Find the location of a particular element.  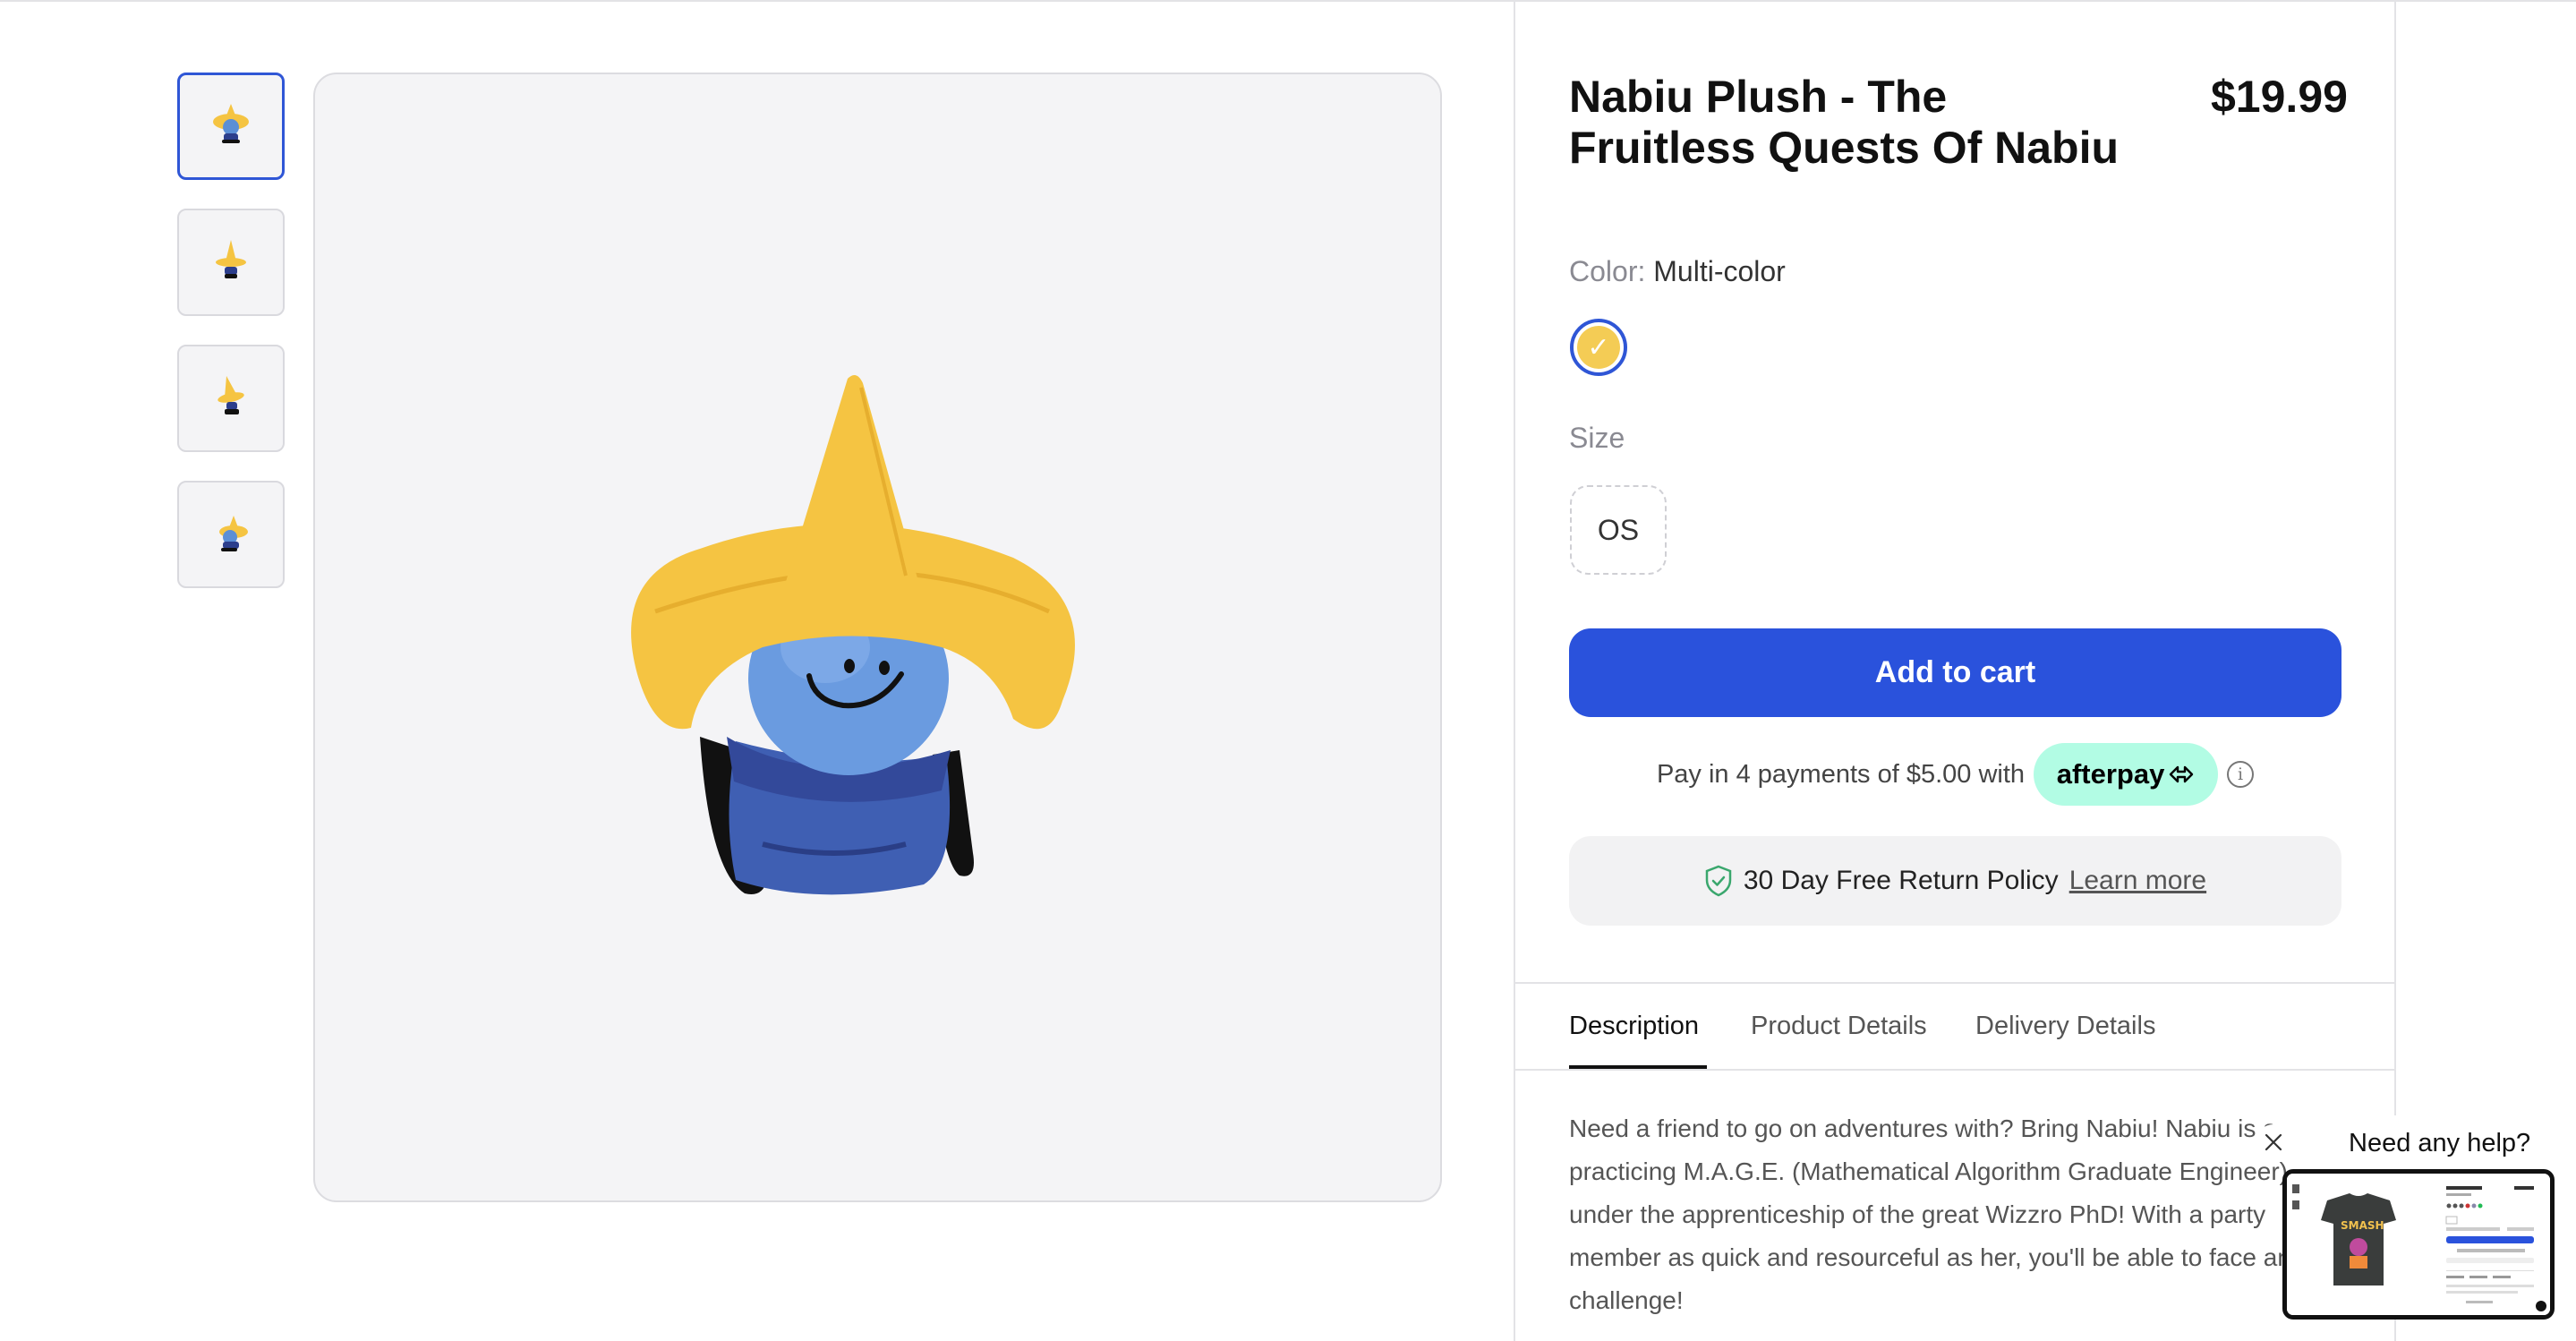

preview-thumbnail: SMASH is located at coordinates (2418, 1244).